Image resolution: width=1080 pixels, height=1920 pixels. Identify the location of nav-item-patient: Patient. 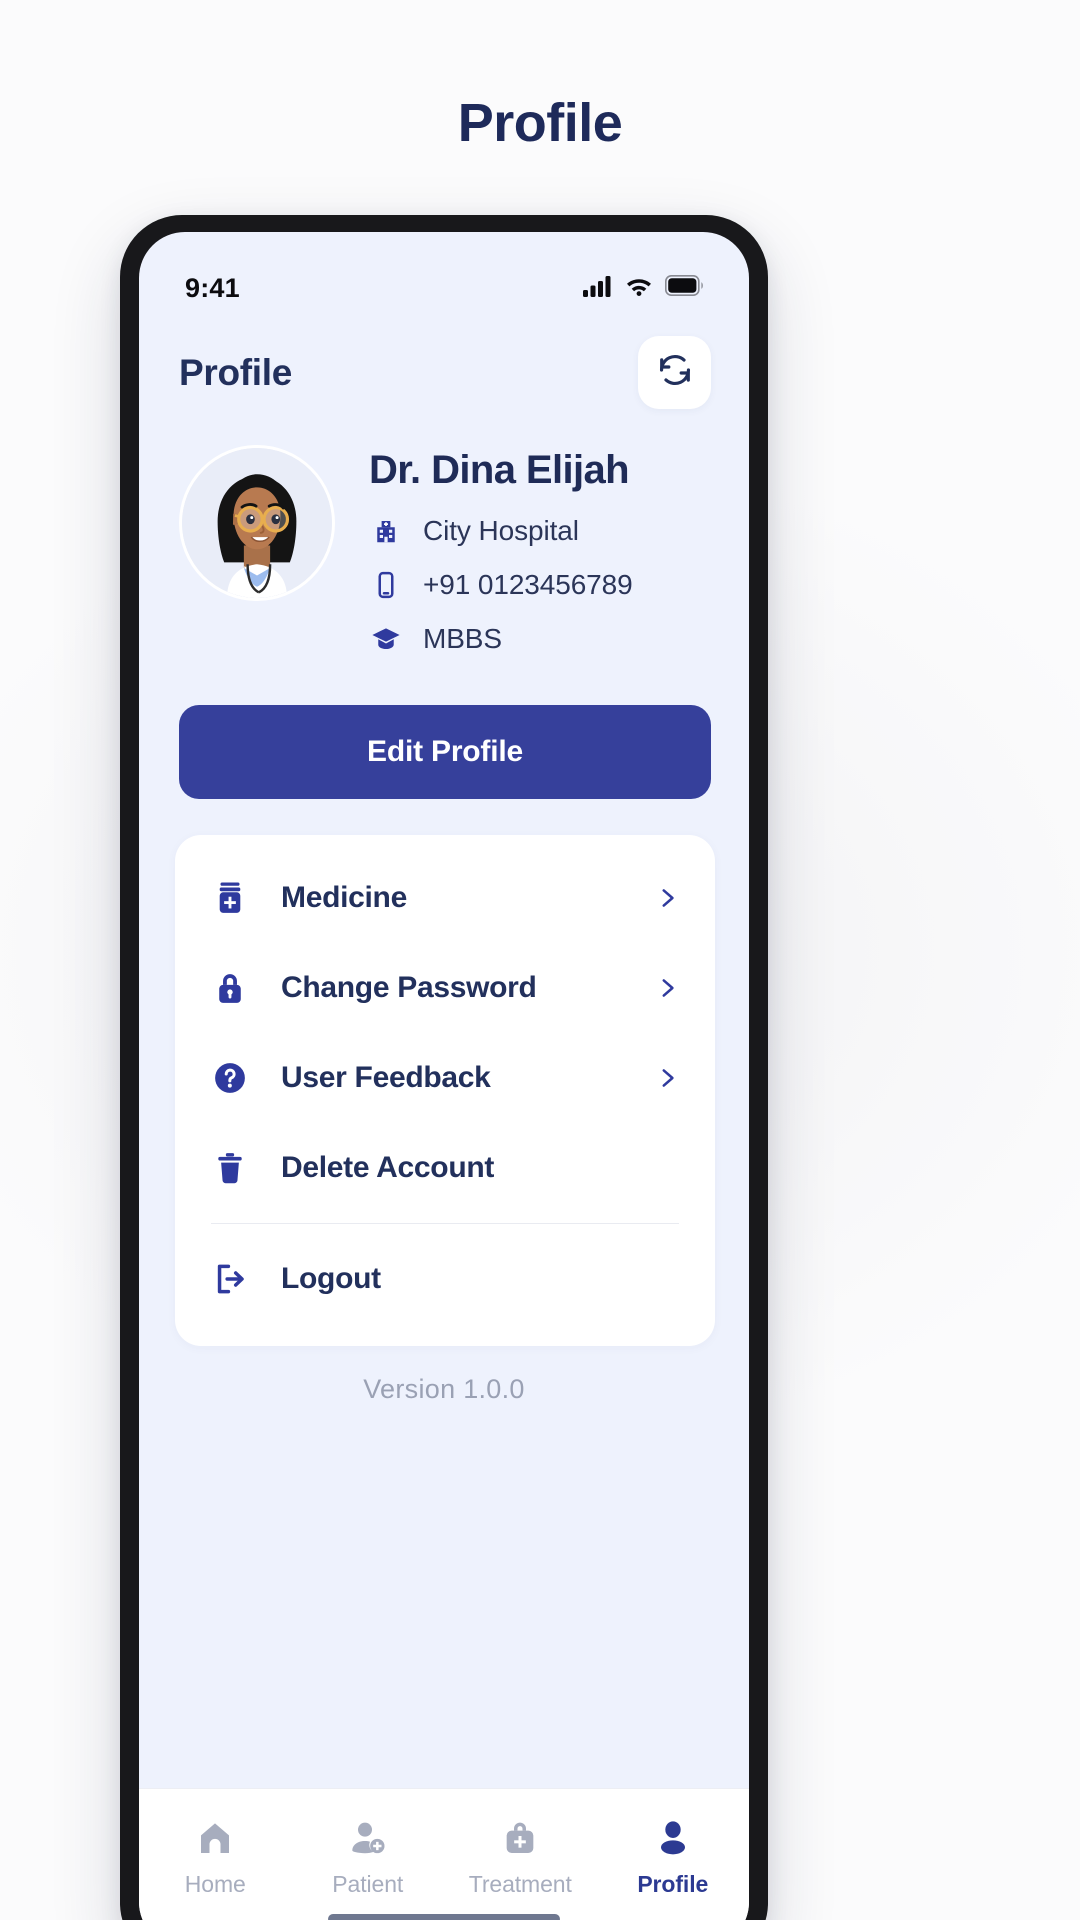
(368, 1856).